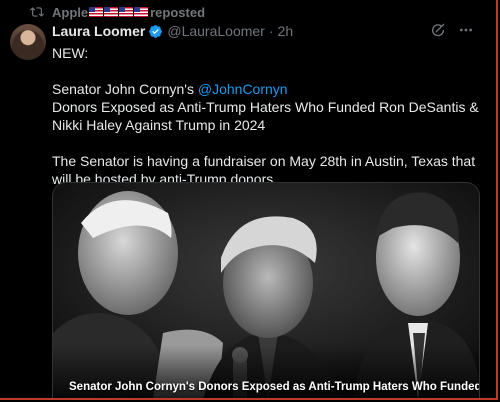  What do you see at coordinates (178, 12) in the screenshot?
I see `repost-label: reposted` at bounding box center [178, 12].